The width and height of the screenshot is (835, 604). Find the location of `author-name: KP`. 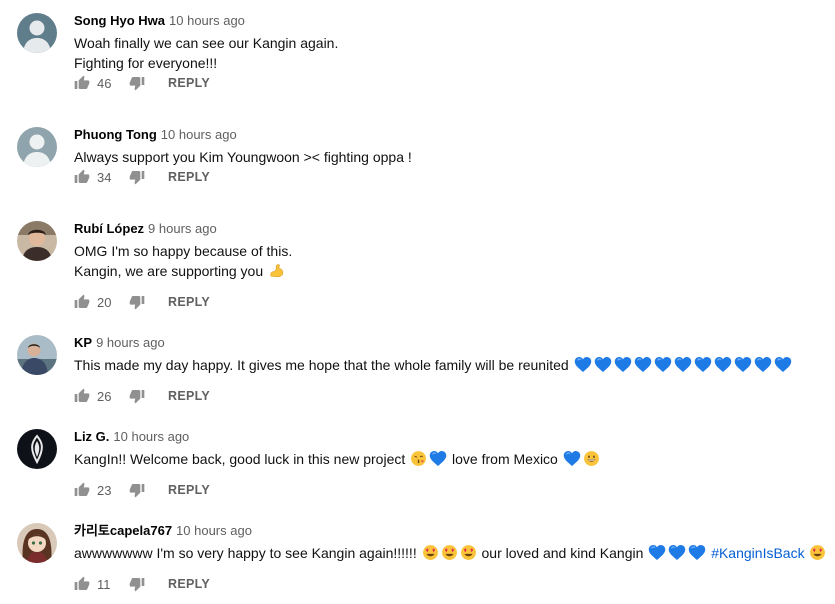

author-name: KP is located at coordinates (83, 342).